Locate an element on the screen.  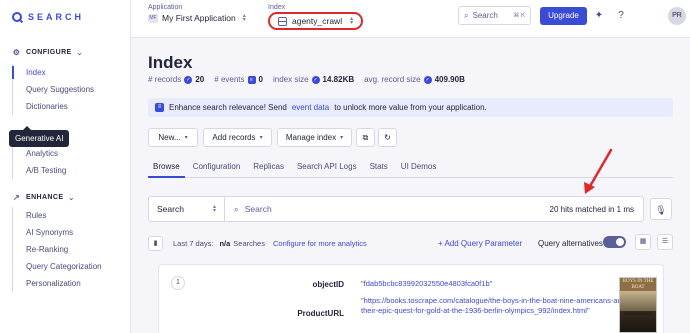
add-records-button: Add records ▾ is located at coordinates (237, 137).